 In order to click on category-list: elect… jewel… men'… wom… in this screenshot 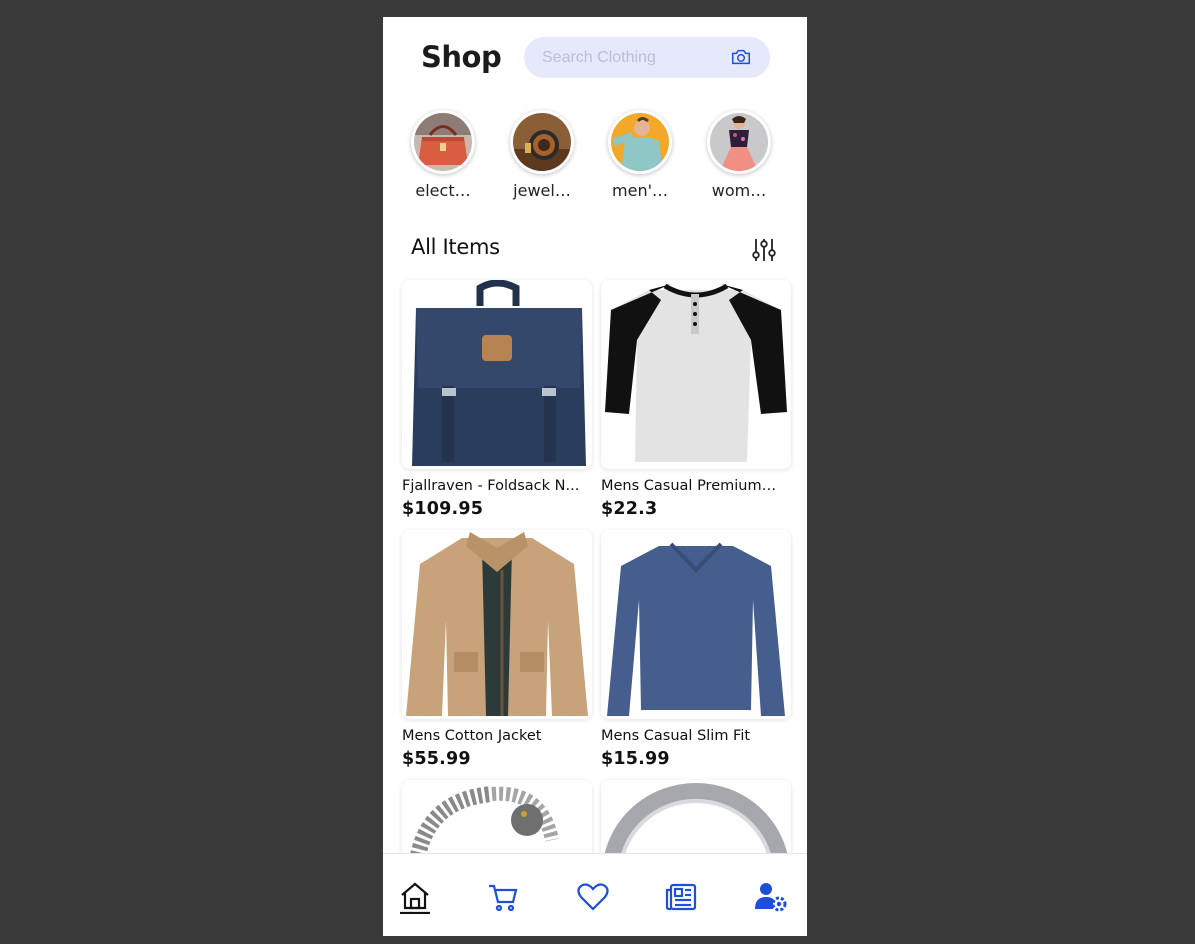, I will do `click(595, 157)`.